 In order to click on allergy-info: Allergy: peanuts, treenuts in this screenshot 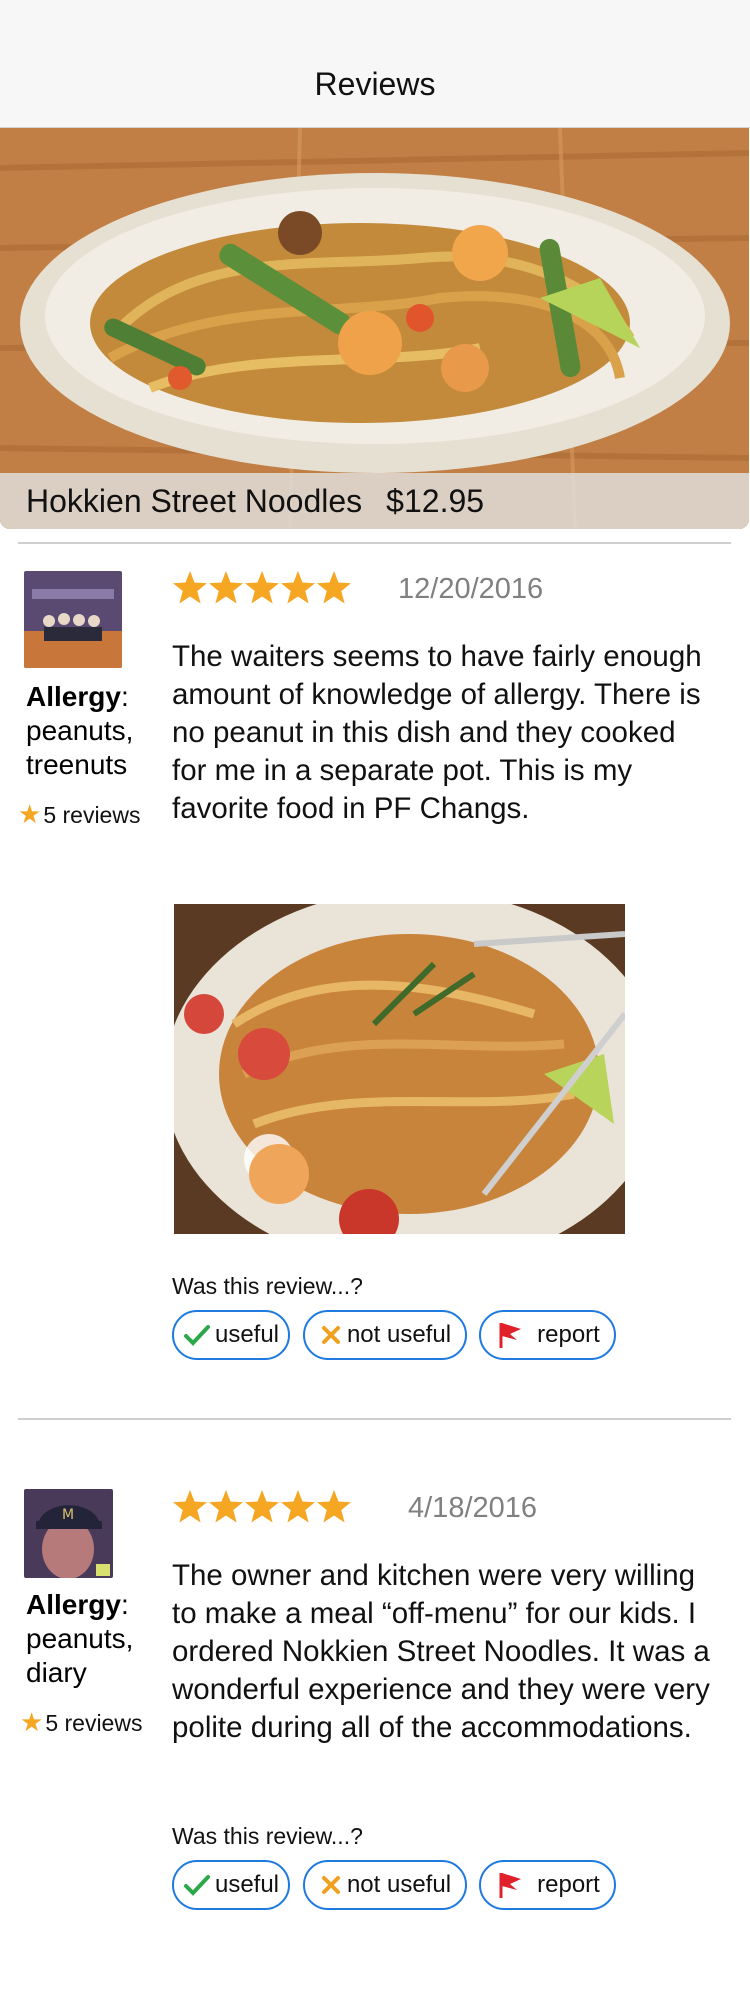, I will do `click(80, 730)`.